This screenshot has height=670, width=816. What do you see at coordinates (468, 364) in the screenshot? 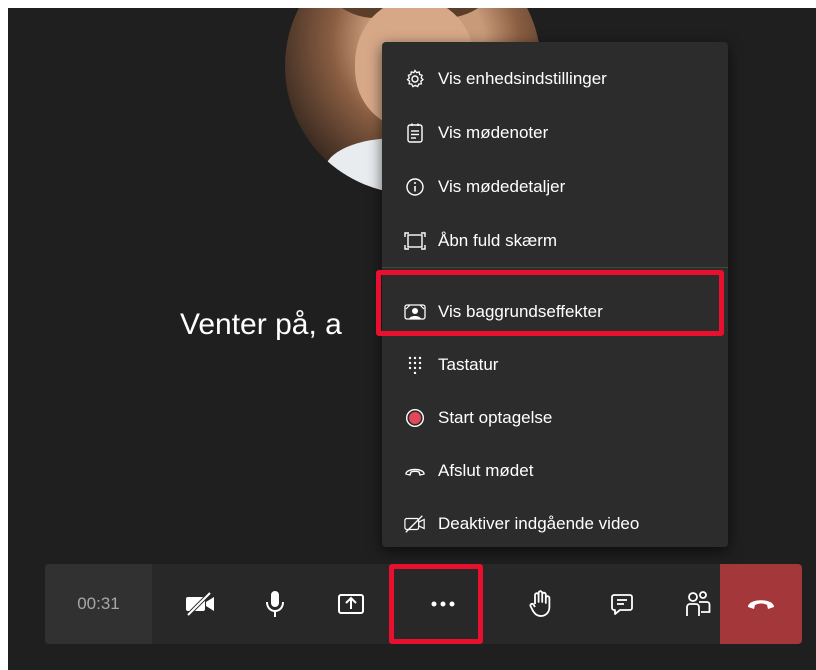
I see `menu-item-label: Tastatur` at bounding box center [468, 364].